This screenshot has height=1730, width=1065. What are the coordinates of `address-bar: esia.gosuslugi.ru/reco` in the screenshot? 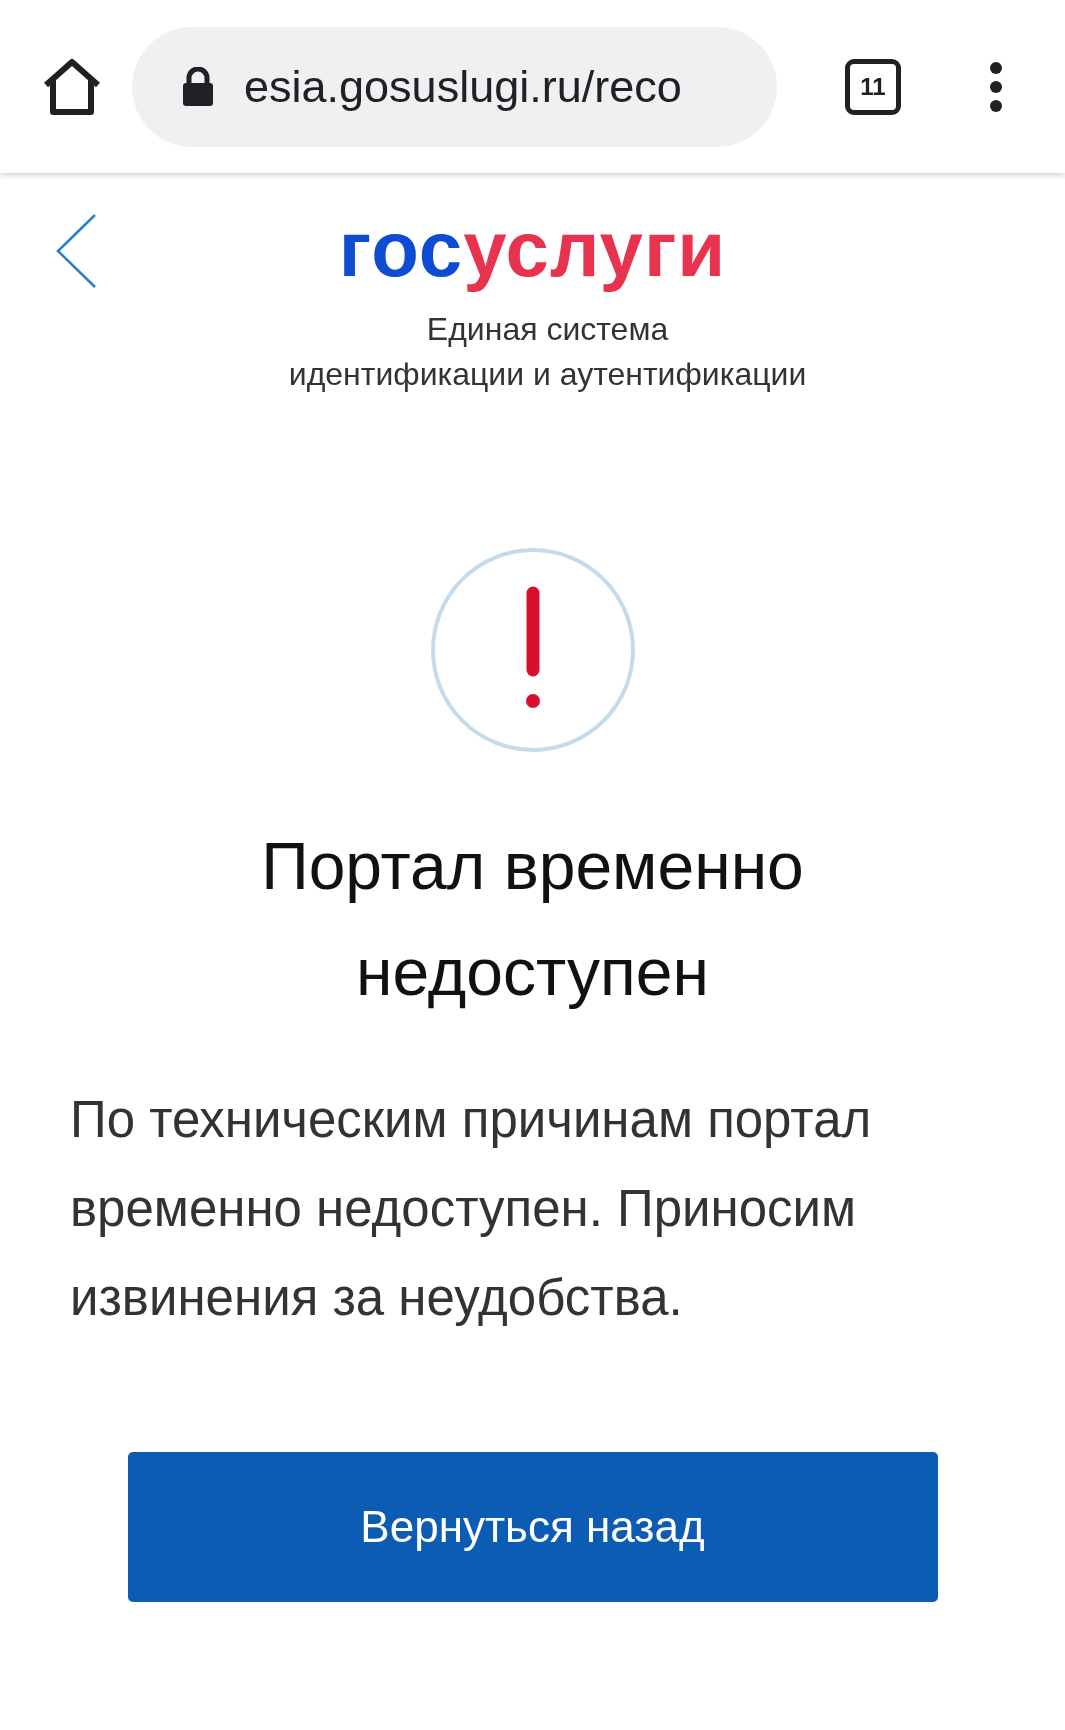 It's located at (454, 86).